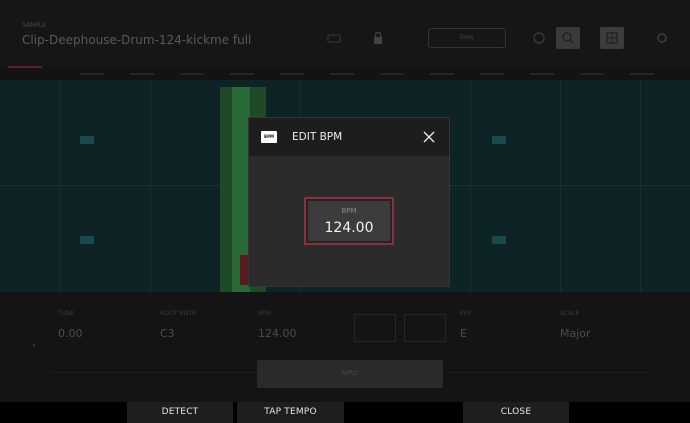 This screenshot has width=690, height=423. I want to click on close-icon, so click(429, 137).